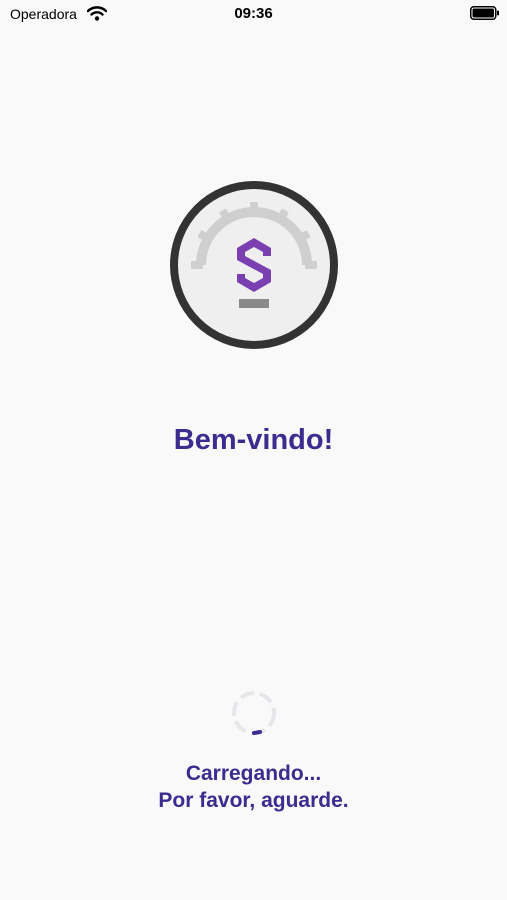 The width and height of the screenshot is (507, 900). What do you see at coordinates (253, 440) in the screenshot?
I see `welcome-title: Bem-vindo!` at bounding box center [253, 440].